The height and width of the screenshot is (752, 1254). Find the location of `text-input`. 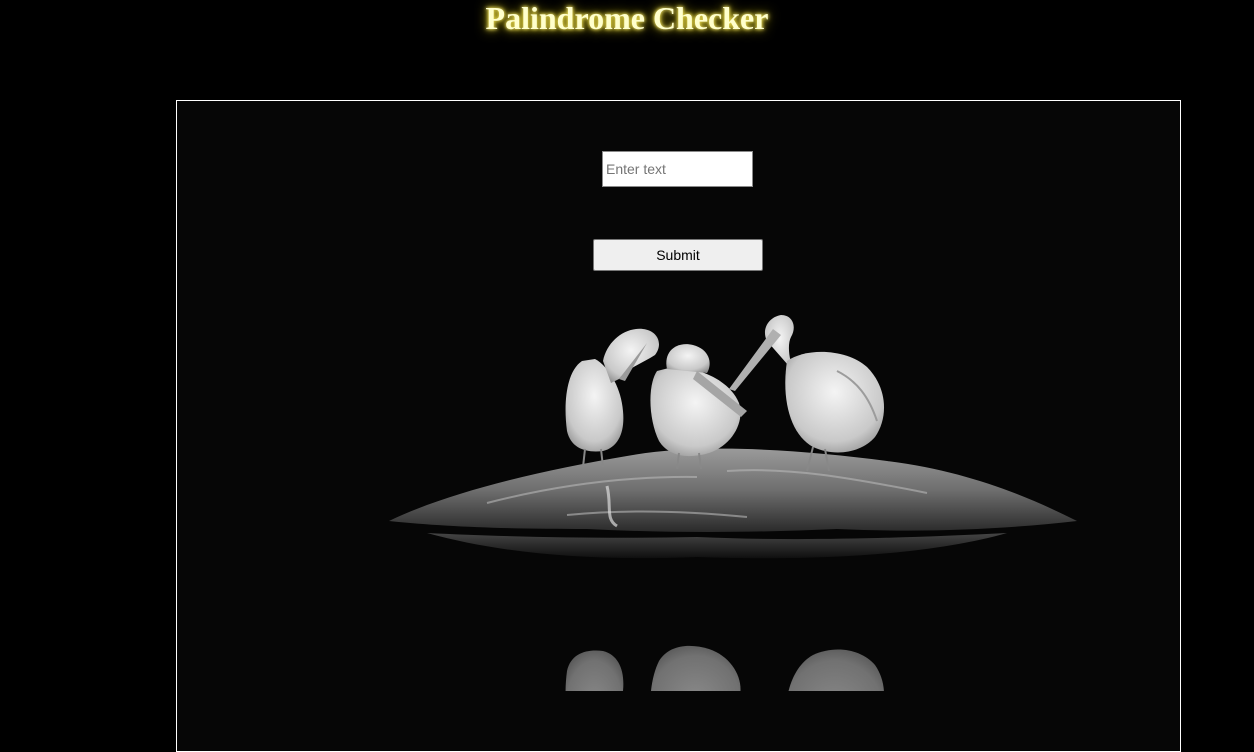

text-input is located at coordinates (677, 169).